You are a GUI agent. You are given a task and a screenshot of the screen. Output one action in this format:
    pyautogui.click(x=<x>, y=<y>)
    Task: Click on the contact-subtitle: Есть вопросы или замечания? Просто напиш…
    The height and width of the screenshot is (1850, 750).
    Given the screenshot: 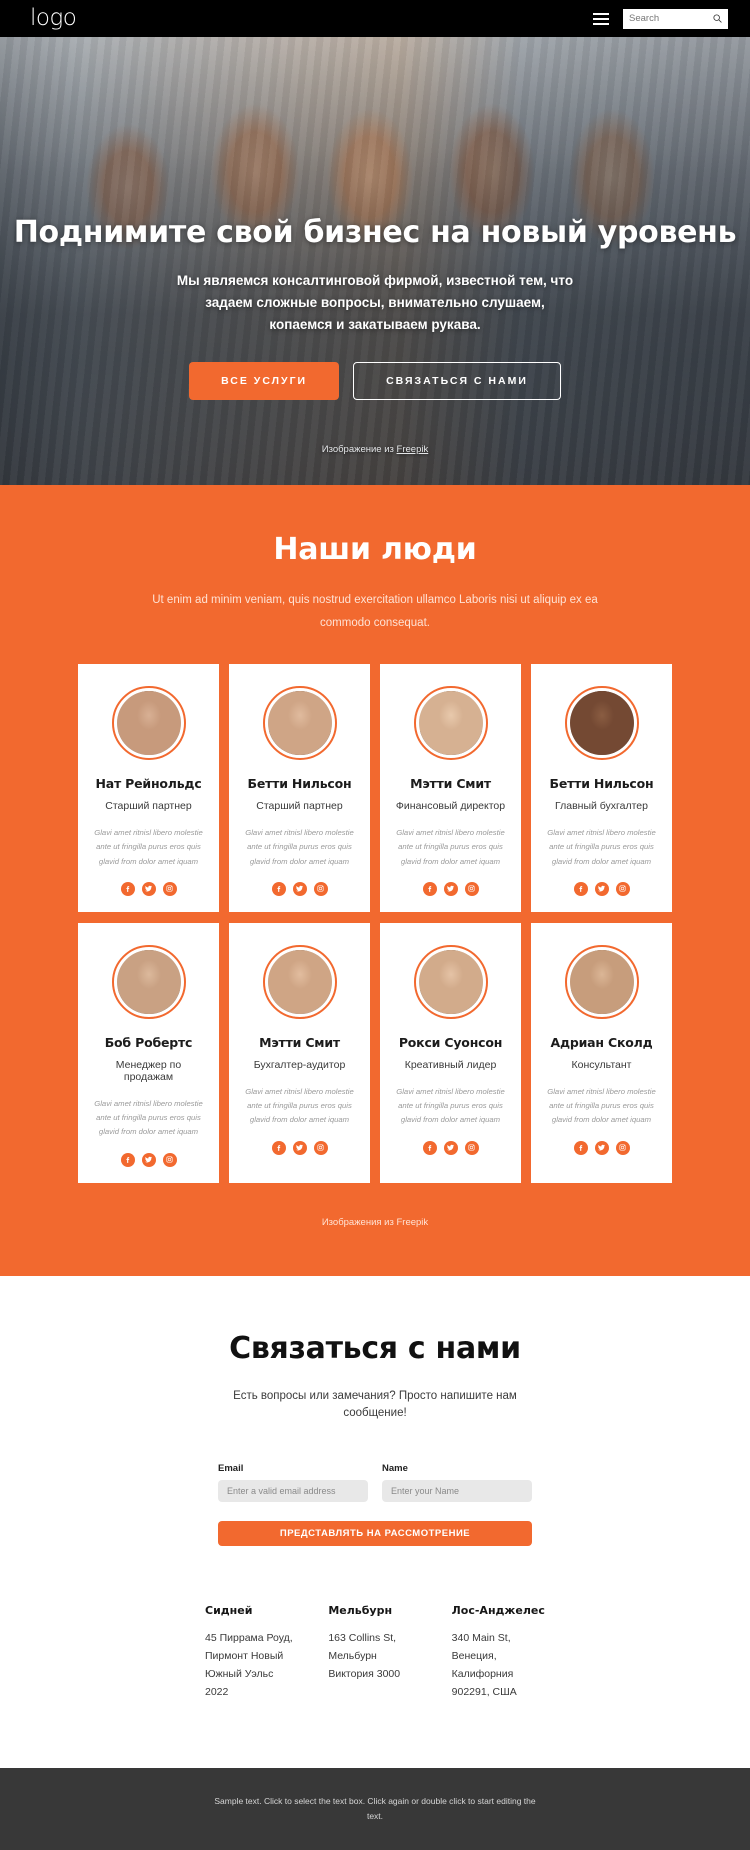 What is the action you would take?
    pyautogui.click(x=375, y=1404)
    